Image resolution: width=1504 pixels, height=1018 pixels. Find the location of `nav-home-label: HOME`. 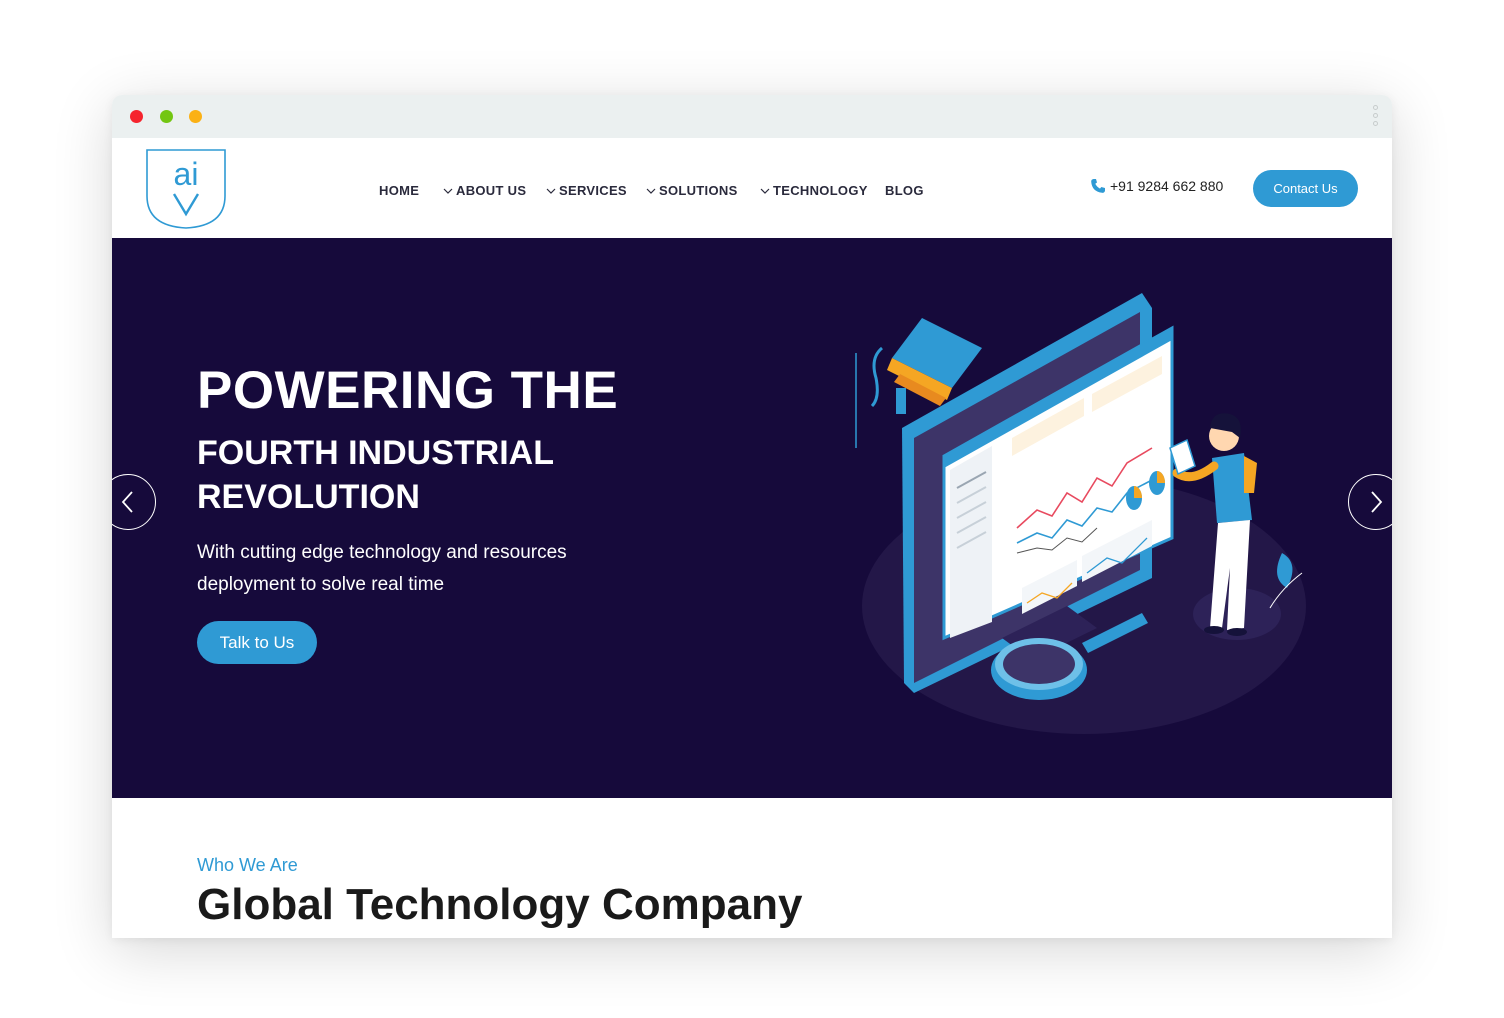

nav-home-label: HOME is located at coordinates (399, 190).